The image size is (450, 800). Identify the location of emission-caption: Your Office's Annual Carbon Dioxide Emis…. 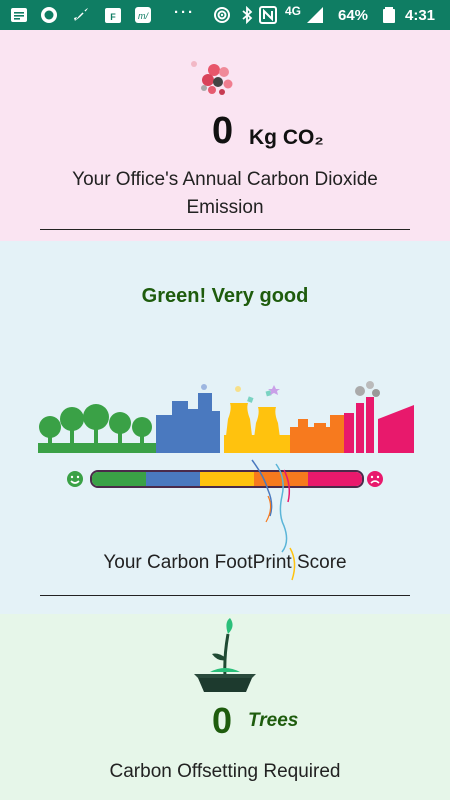
(225, 193).